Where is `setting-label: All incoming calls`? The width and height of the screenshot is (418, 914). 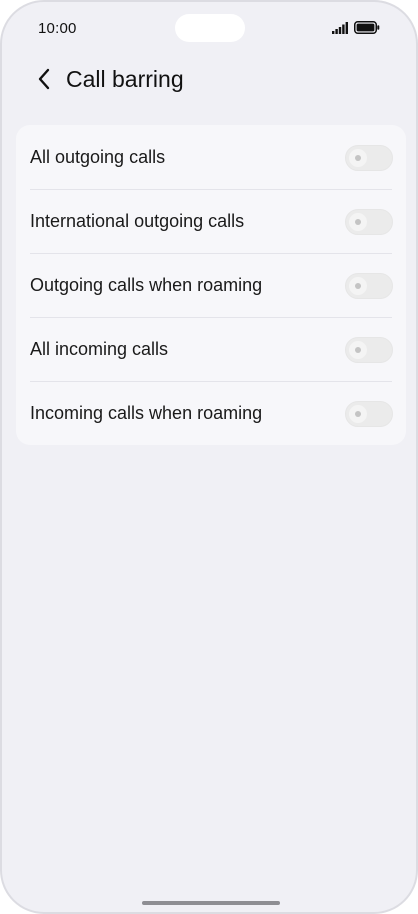 setting-label: All incoming calls is located at coordinates (99, 348).